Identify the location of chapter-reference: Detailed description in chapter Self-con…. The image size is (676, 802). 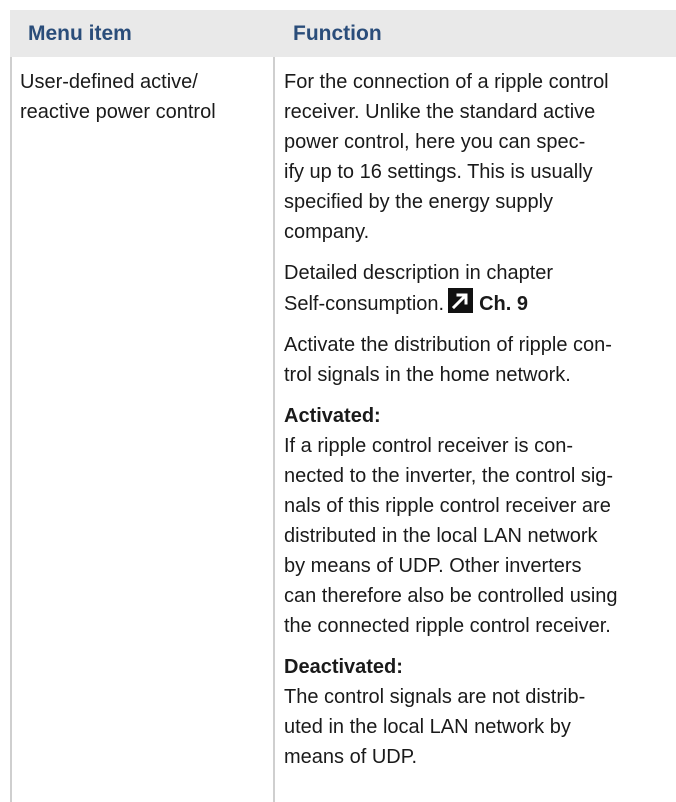
(419, 288).